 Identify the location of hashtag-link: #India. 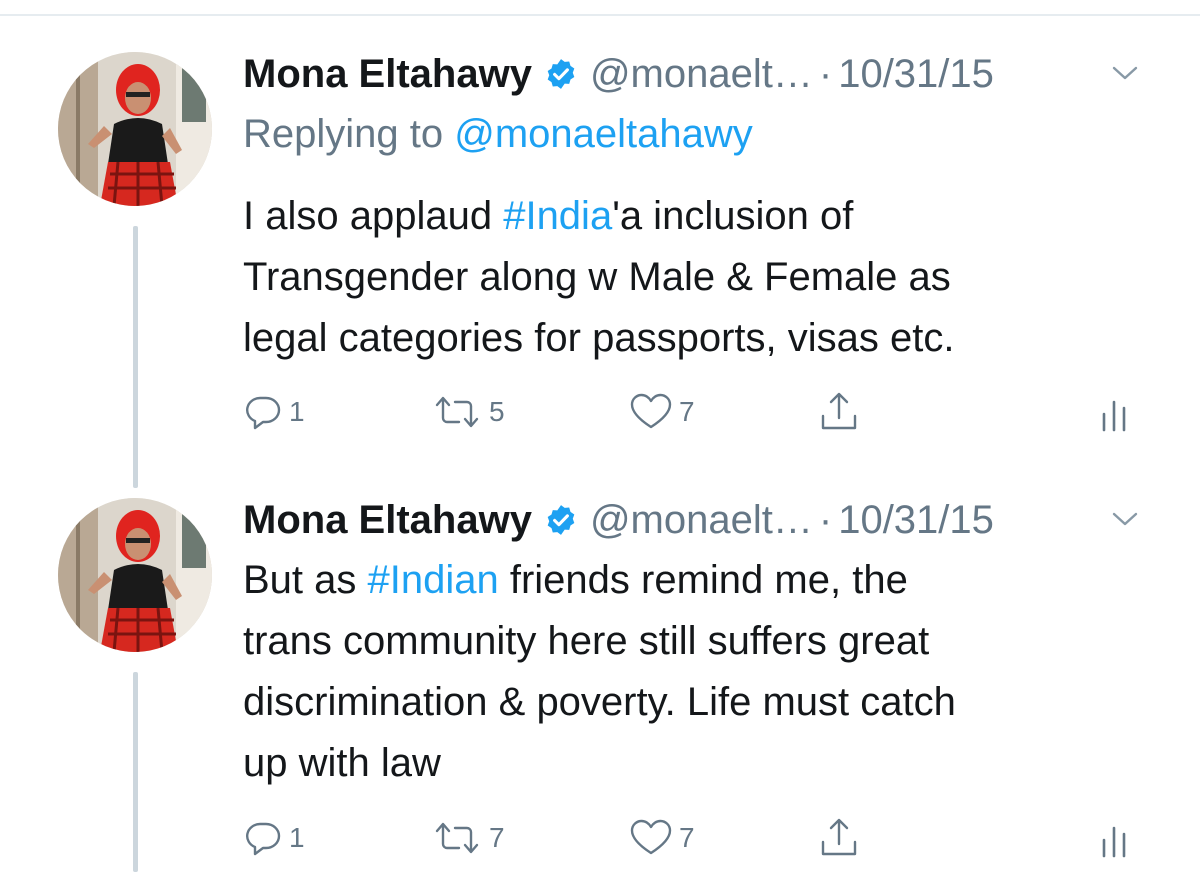
(557, 216).